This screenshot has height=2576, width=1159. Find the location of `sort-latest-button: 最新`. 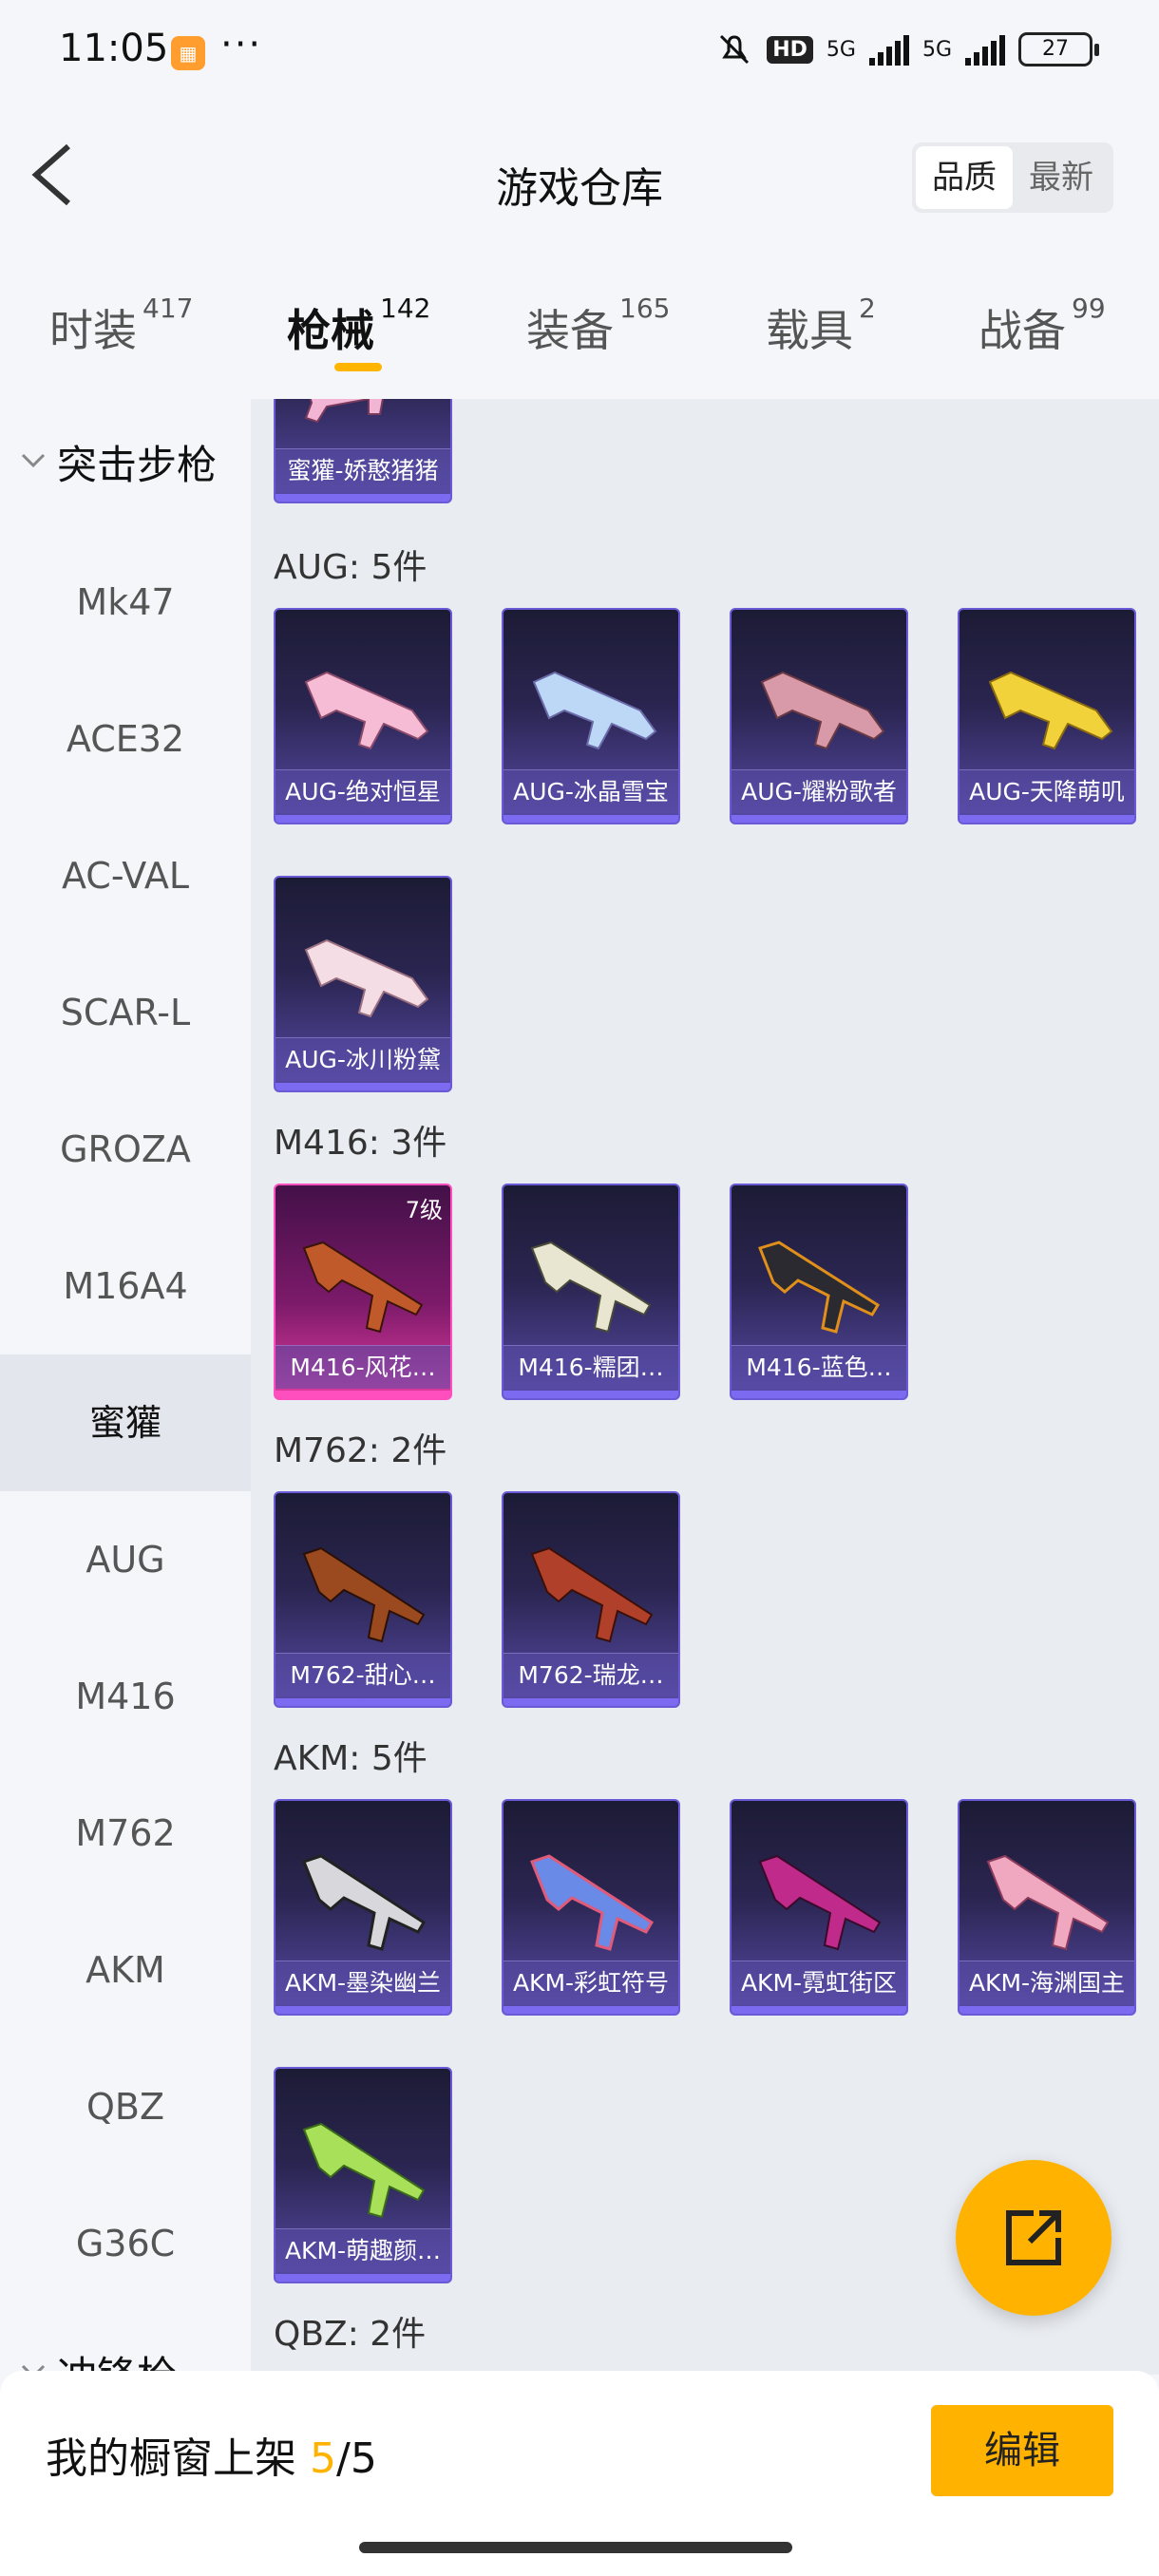

sort-latest-button: 最新 is located at coordinates (1061, 177).